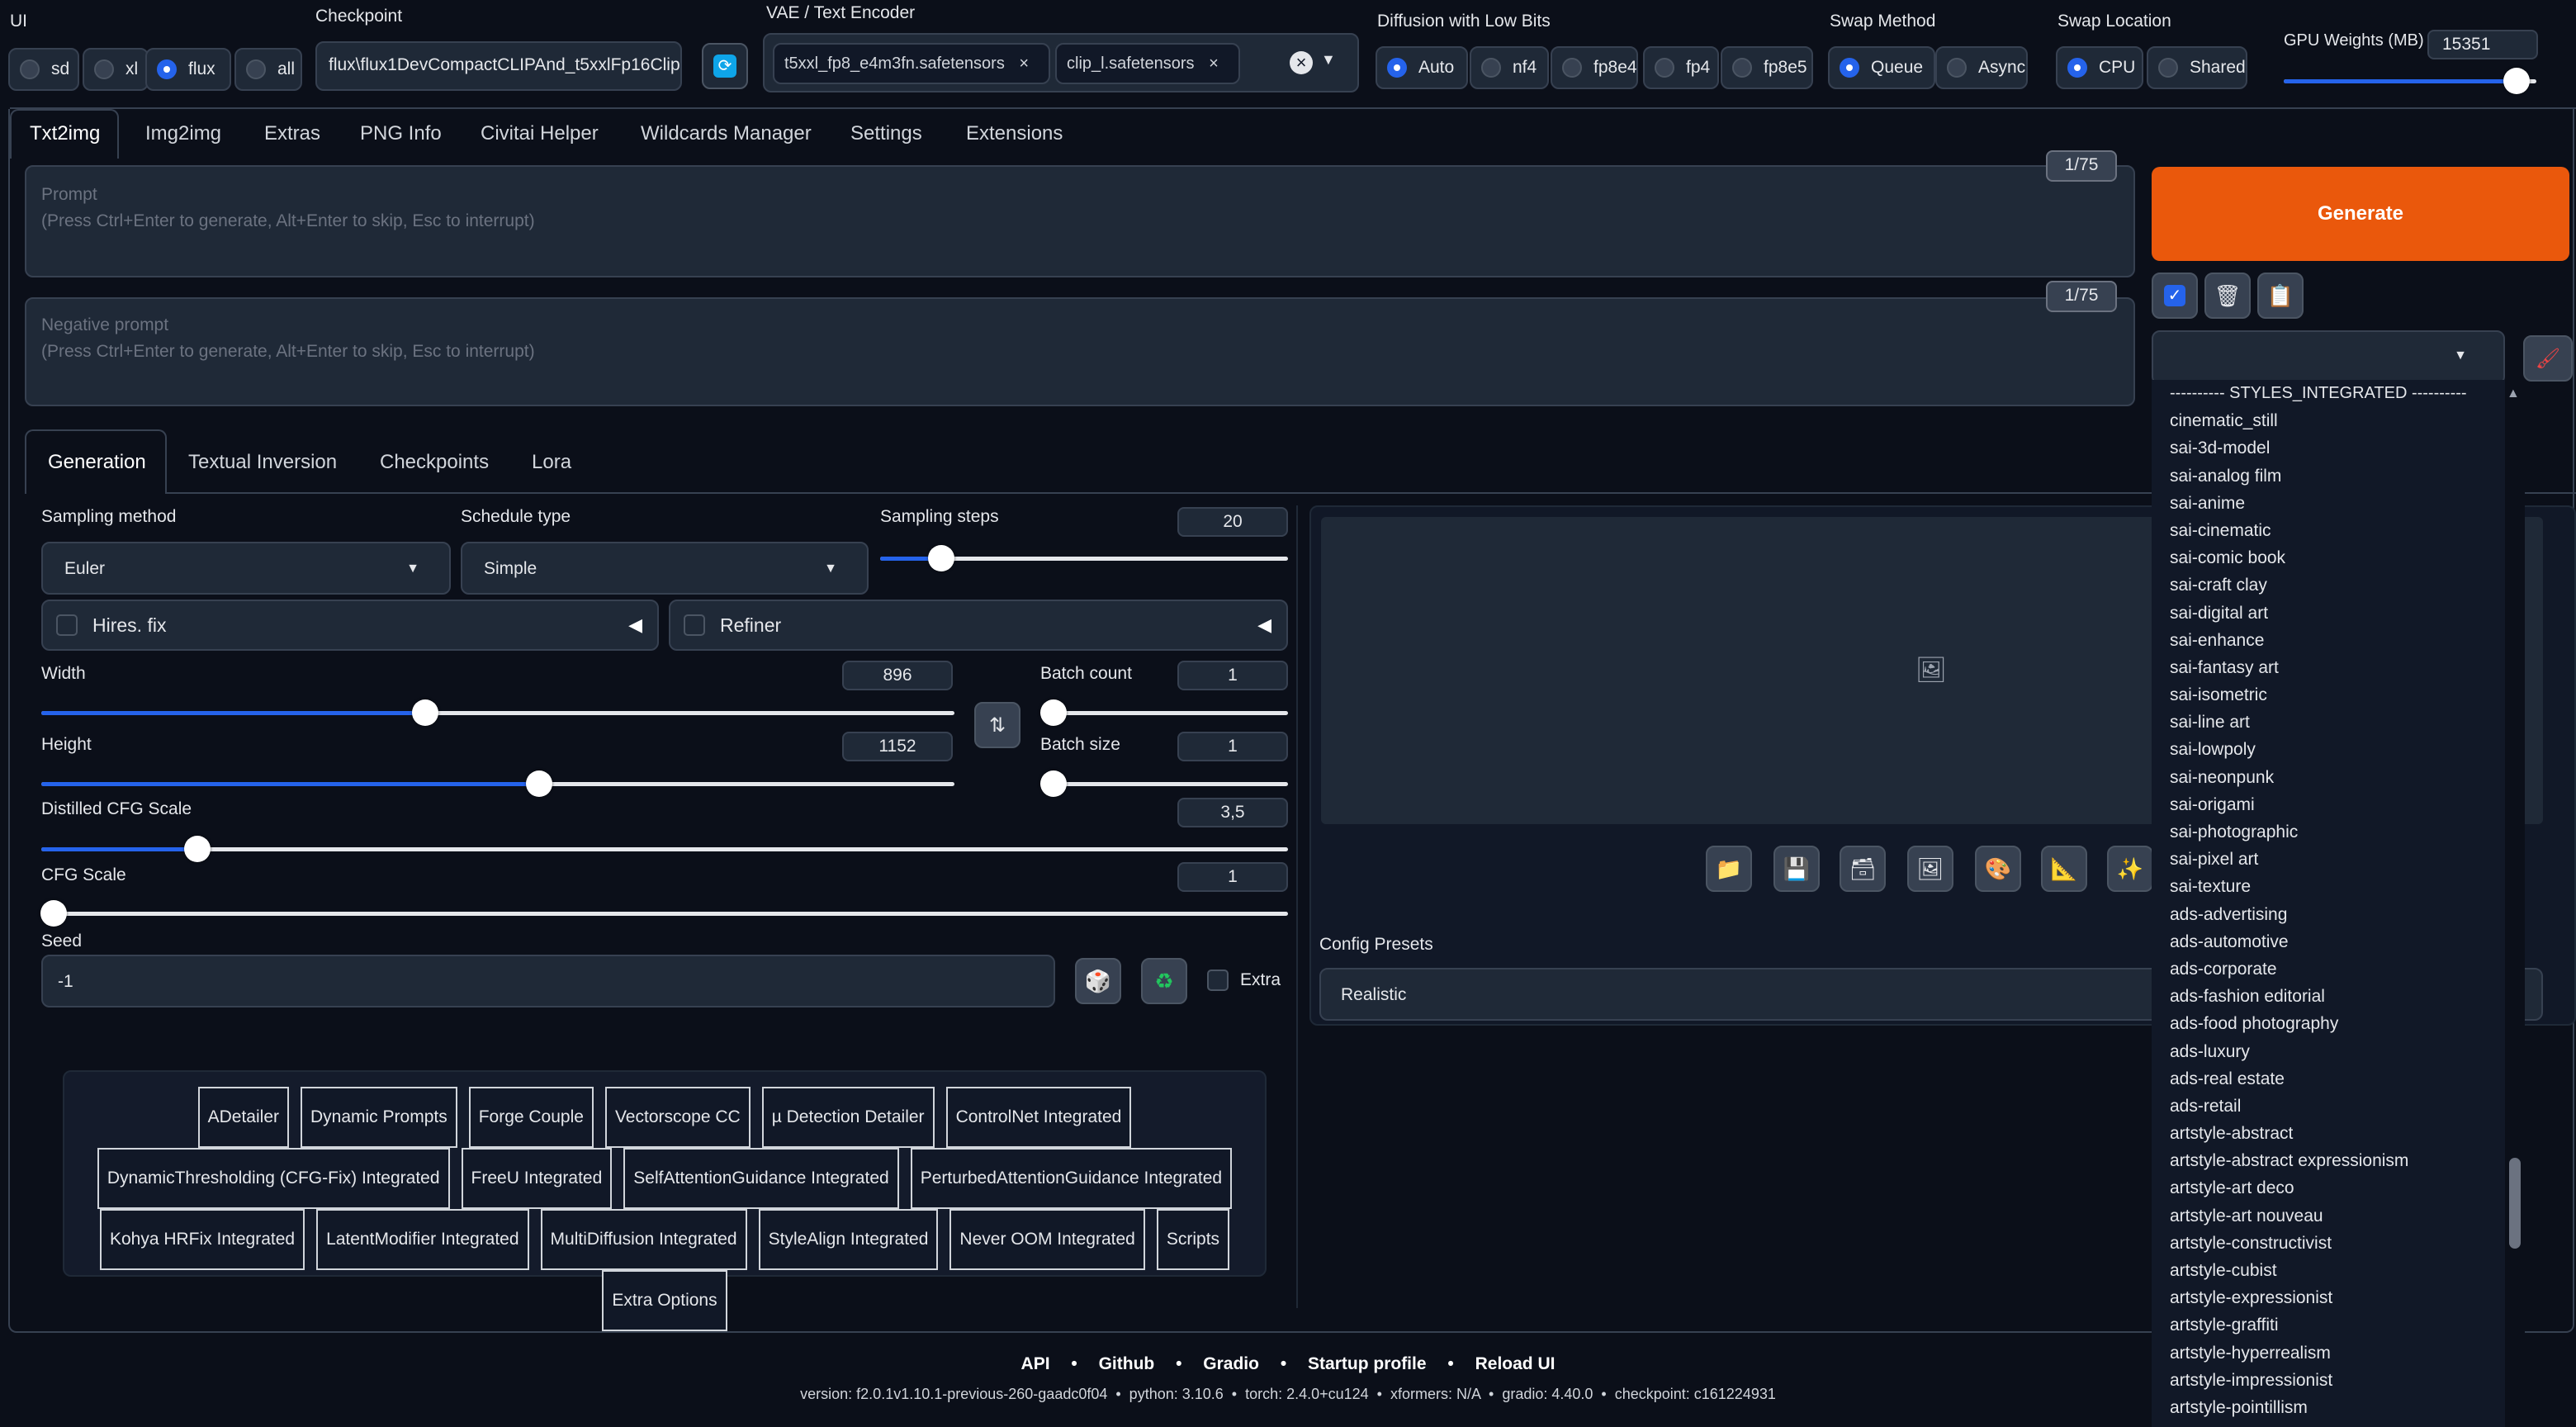 The width and height of the screenshot is (2576, 1427). Describe the element at coordinates (2328, 1160) in the screenshot. I see `dropdown-option: artstyle-abstract expressionism` at that location.